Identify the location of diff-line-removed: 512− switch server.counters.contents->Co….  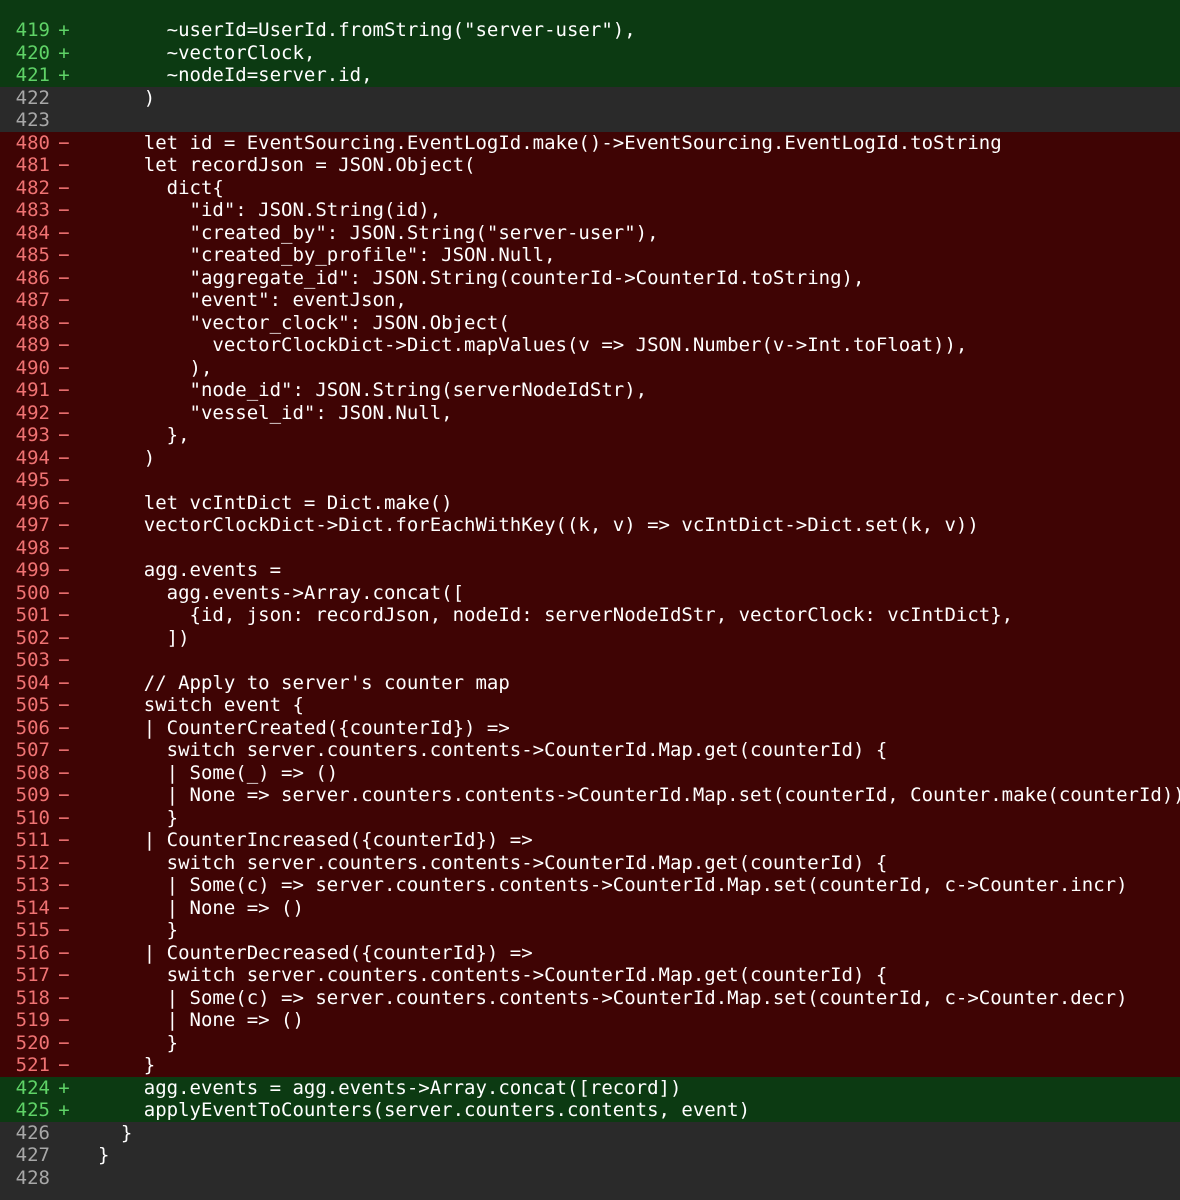
(590, 862).